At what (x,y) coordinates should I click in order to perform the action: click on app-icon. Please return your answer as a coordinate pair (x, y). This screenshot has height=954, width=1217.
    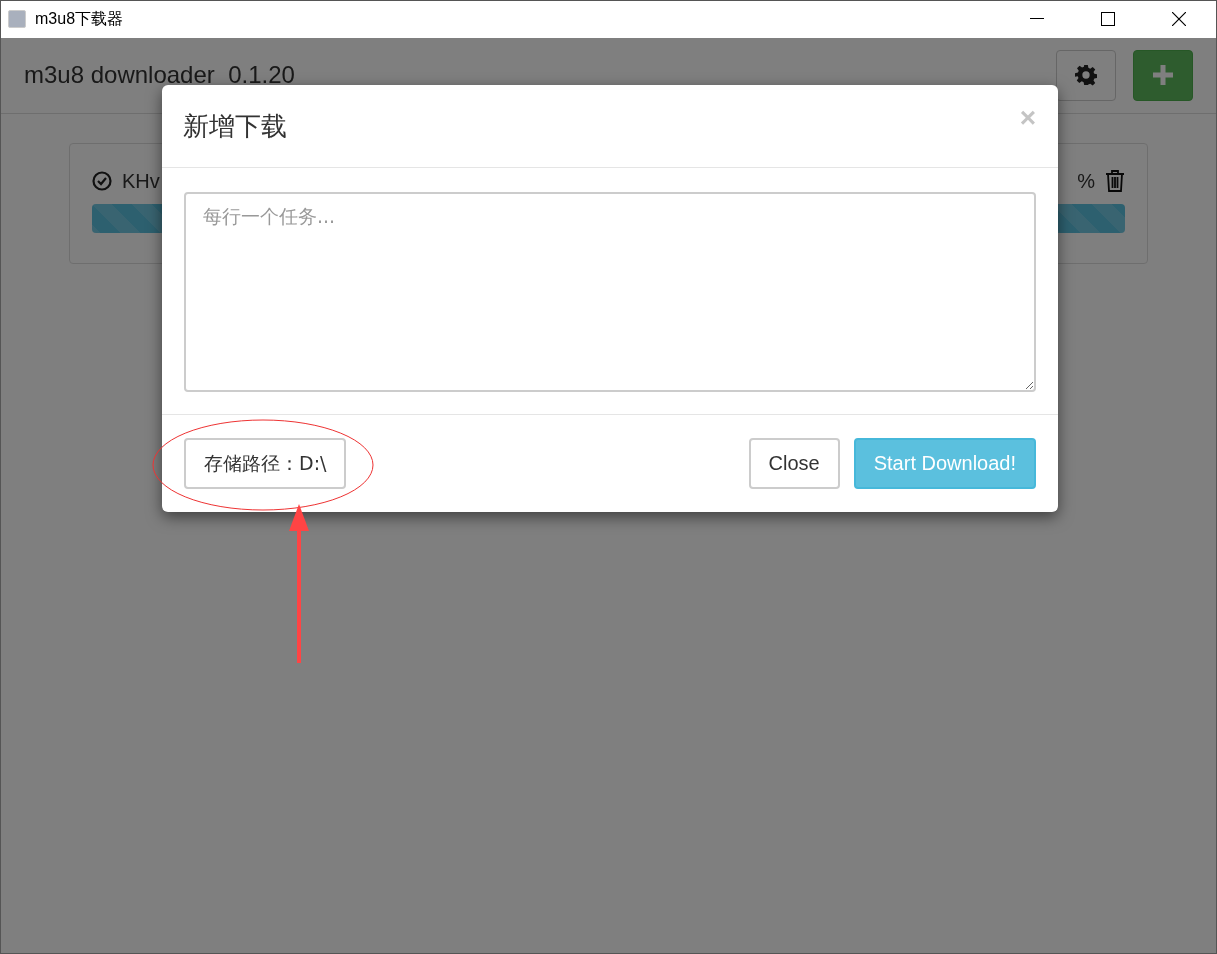
    Looking at the image, I should click on (17, 19).